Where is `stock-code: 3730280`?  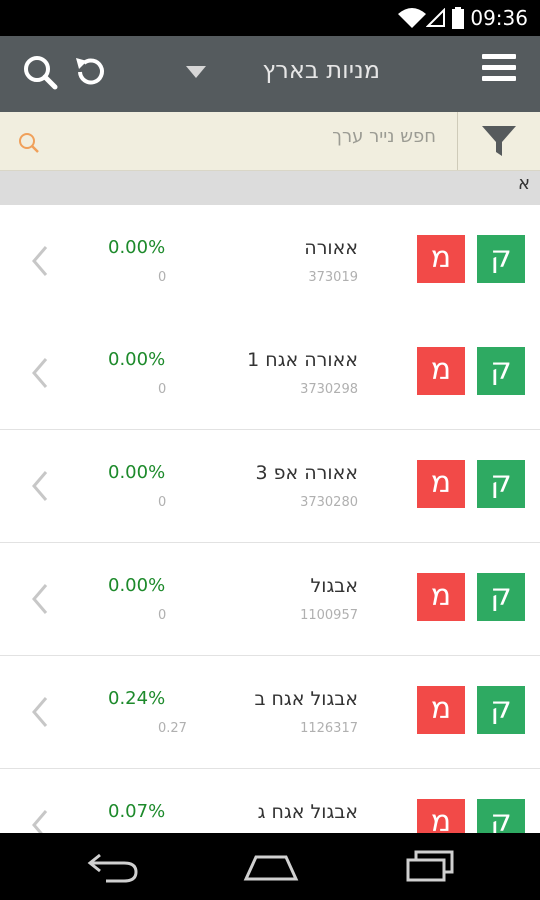
stock-code: 3730280 is located at coordinates (329, 502).